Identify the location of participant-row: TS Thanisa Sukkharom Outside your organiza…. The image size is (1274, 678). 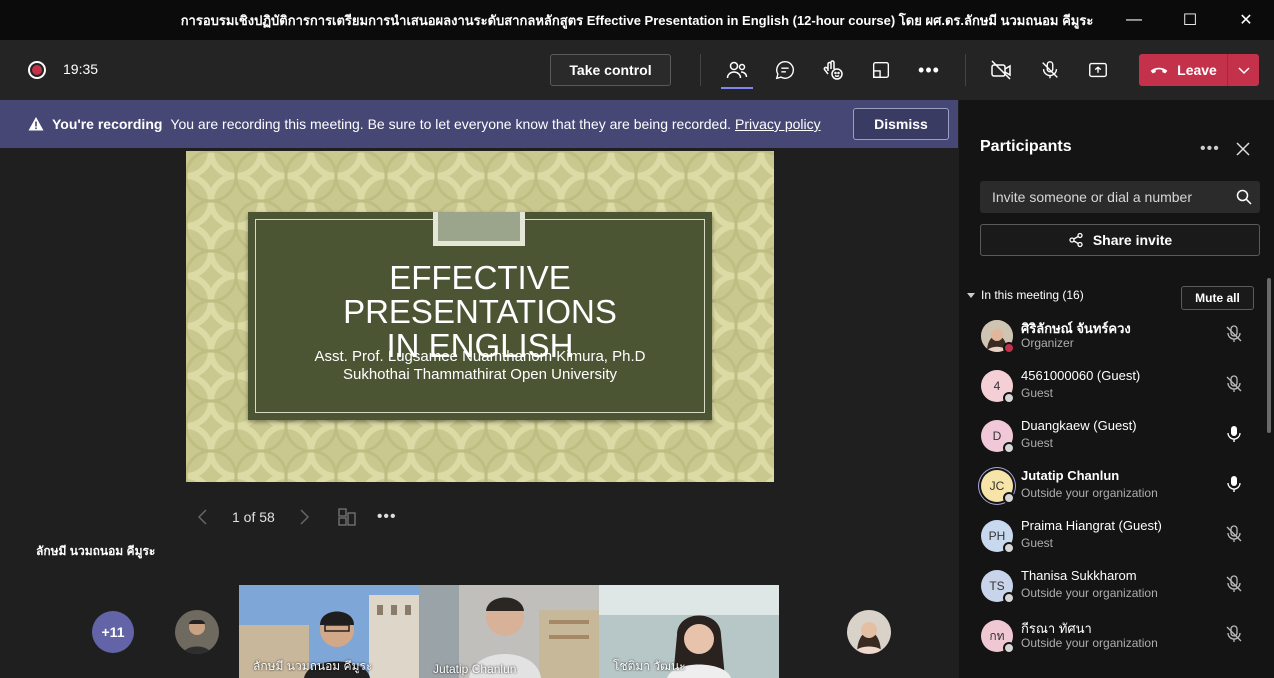
(1111, 591).